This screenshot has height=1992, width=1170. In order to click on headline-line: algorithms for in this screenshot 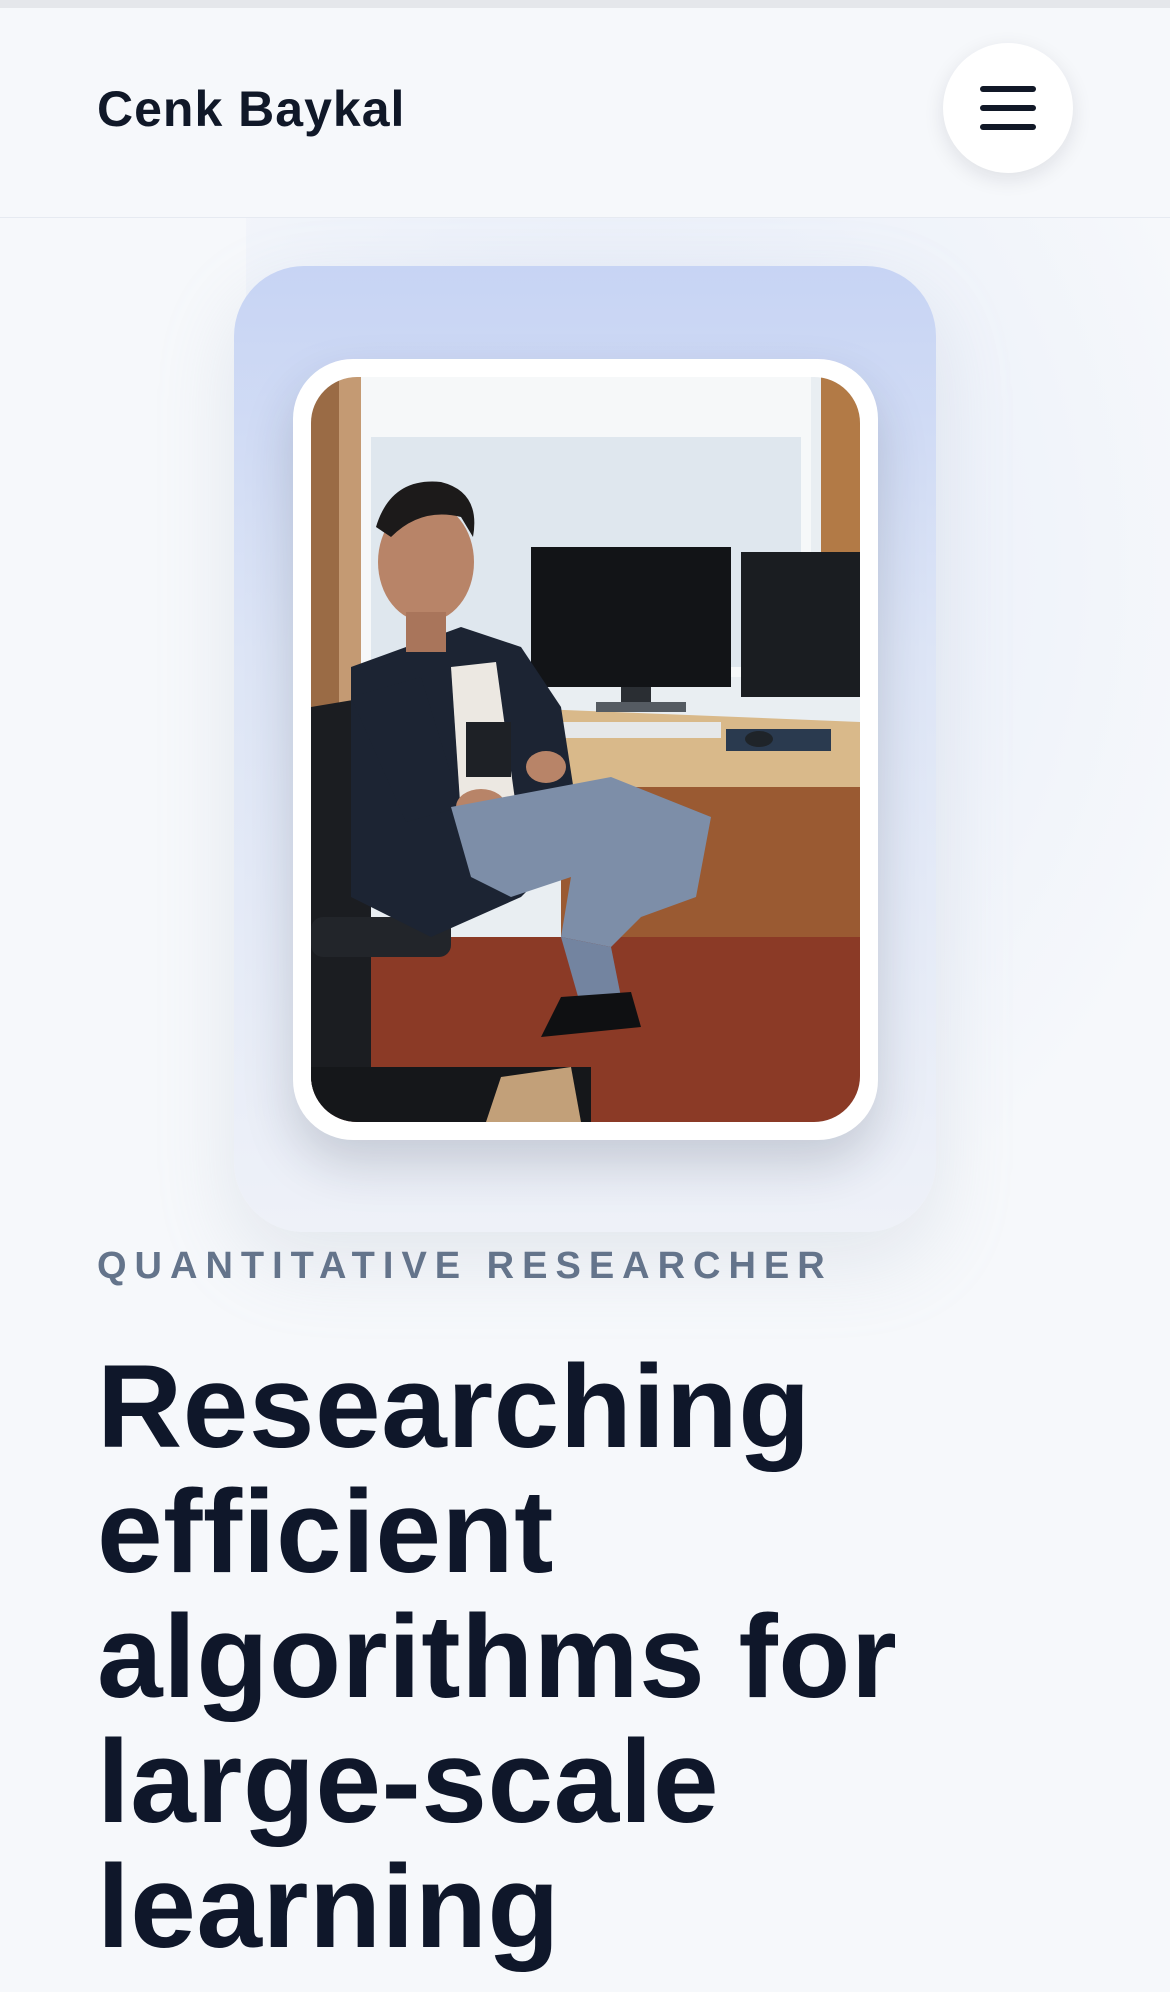, I will do `click(497, 1657)`.